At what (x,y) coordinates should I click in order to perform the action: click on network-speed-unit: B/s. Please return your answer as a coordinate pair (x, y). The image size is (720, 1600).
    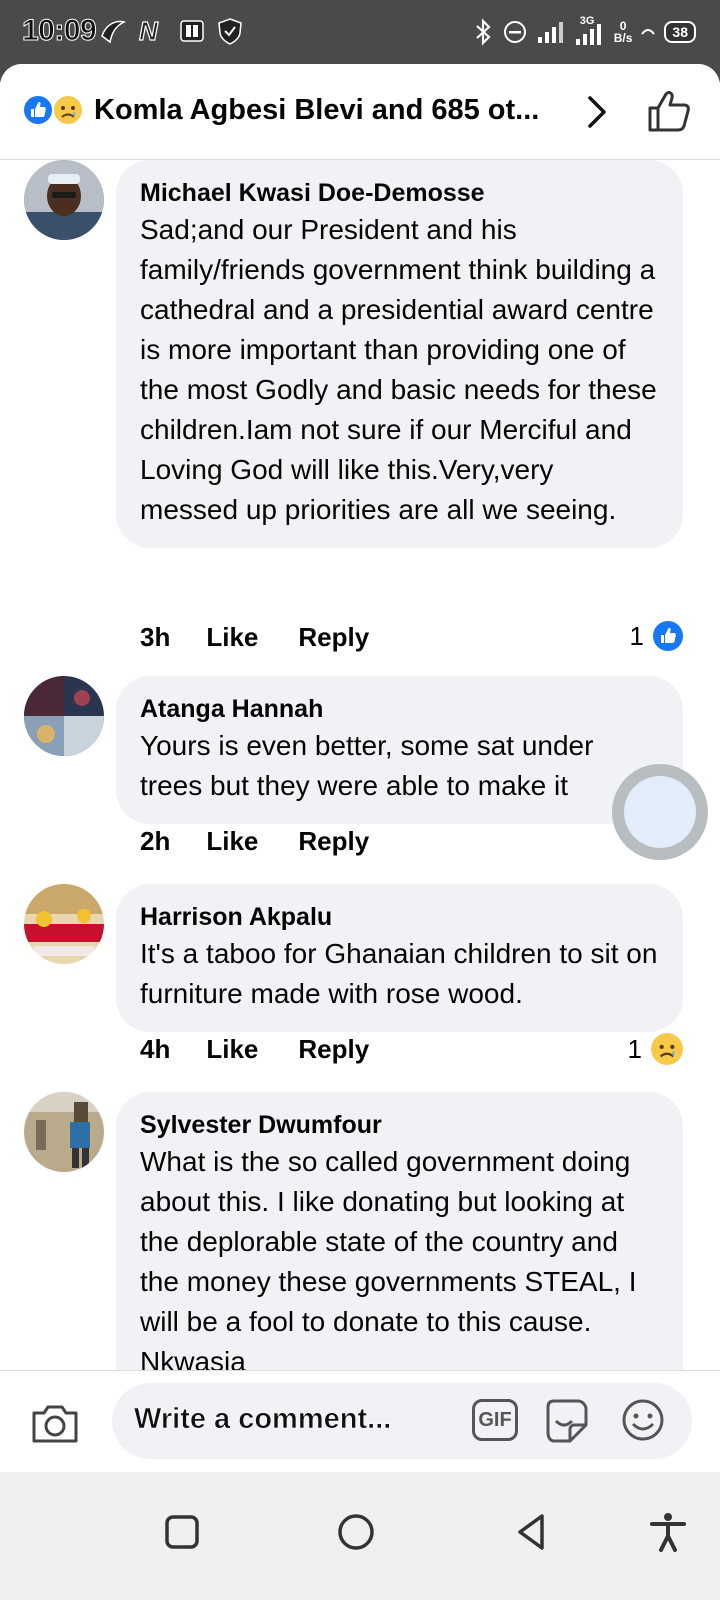
    Looking at the image, I should click on (623, 38).